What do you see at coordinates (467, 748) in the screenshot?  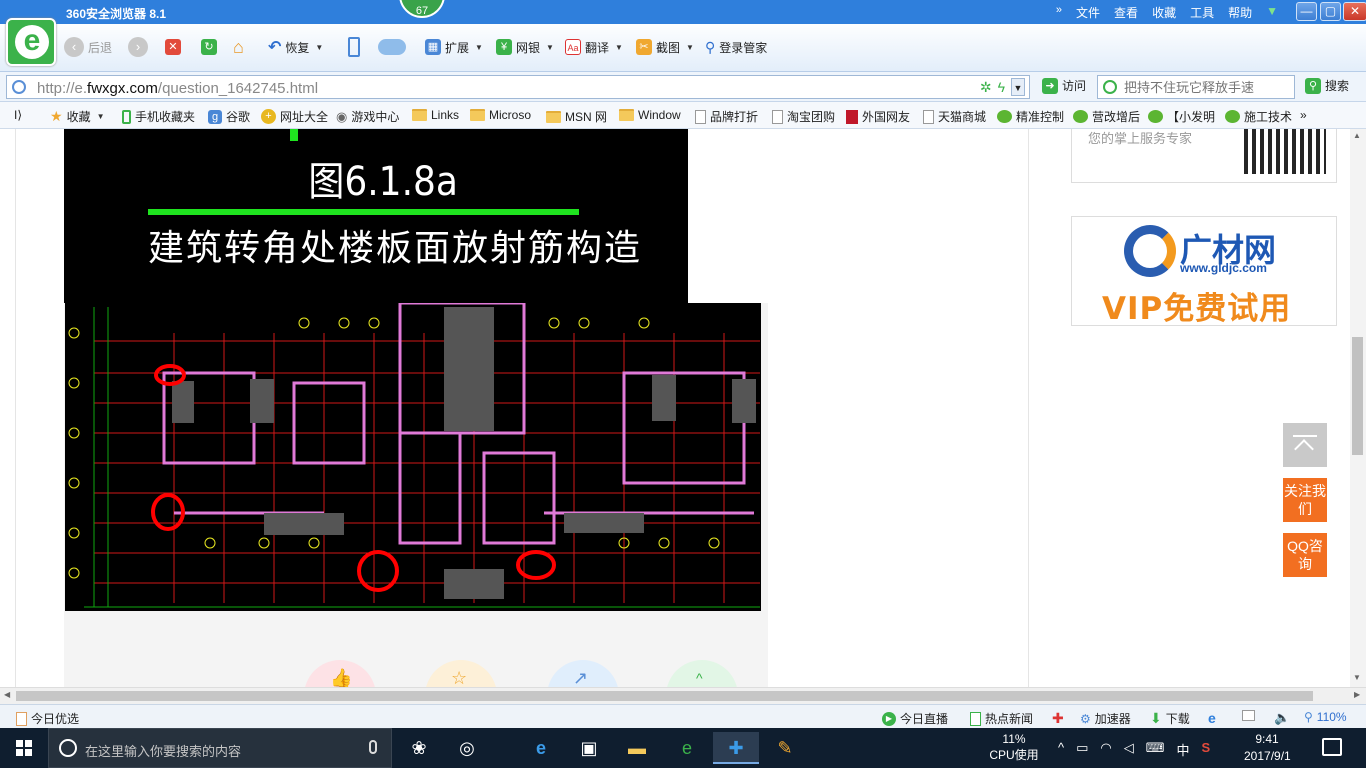 I see `app-swirl-icon: ◎` at bounding box center [467, 748].